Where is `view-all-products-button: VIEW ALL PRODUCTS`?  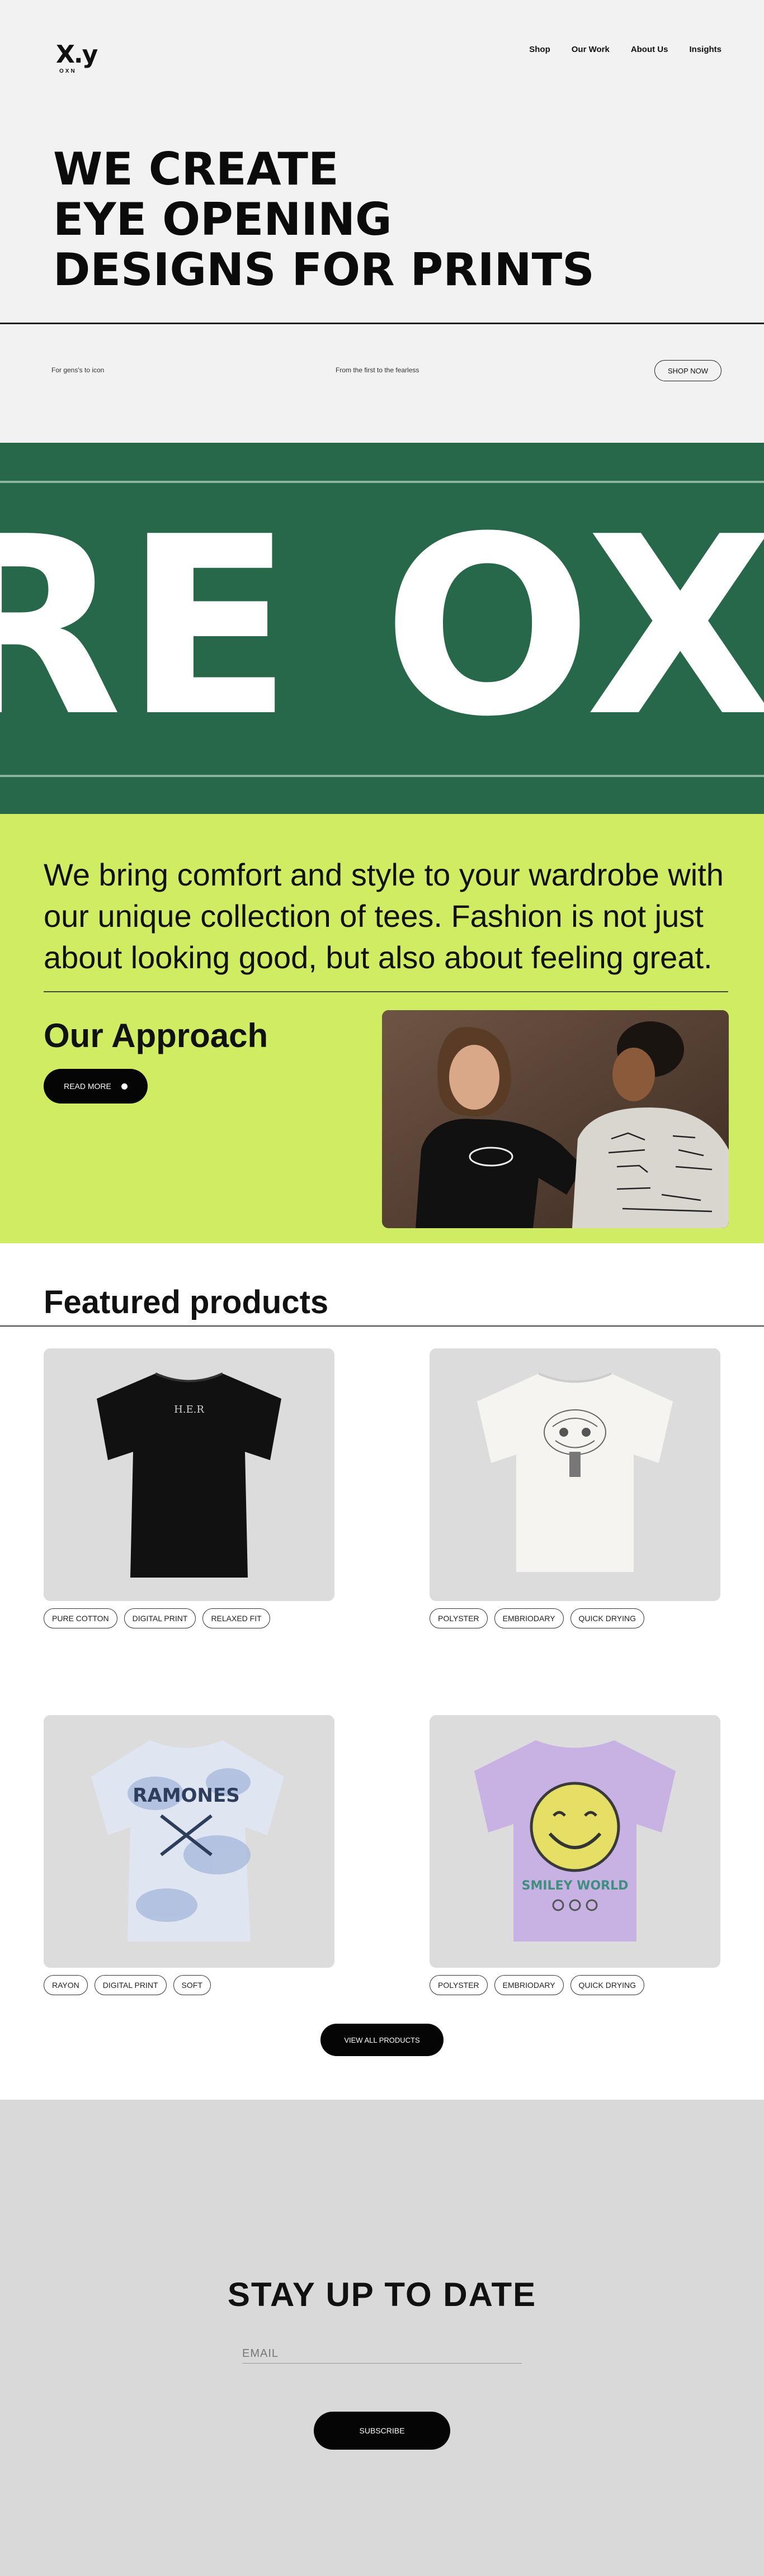
view-all-products-button: VIEW ALL PRODUCTS is located at coordinates (382, 2040).